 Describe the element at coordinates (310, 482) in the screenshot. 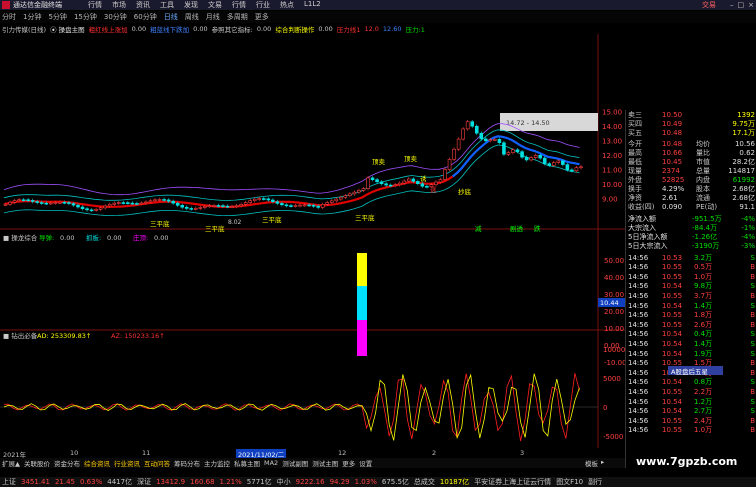

I see `status-item: 9222.16` at that location.